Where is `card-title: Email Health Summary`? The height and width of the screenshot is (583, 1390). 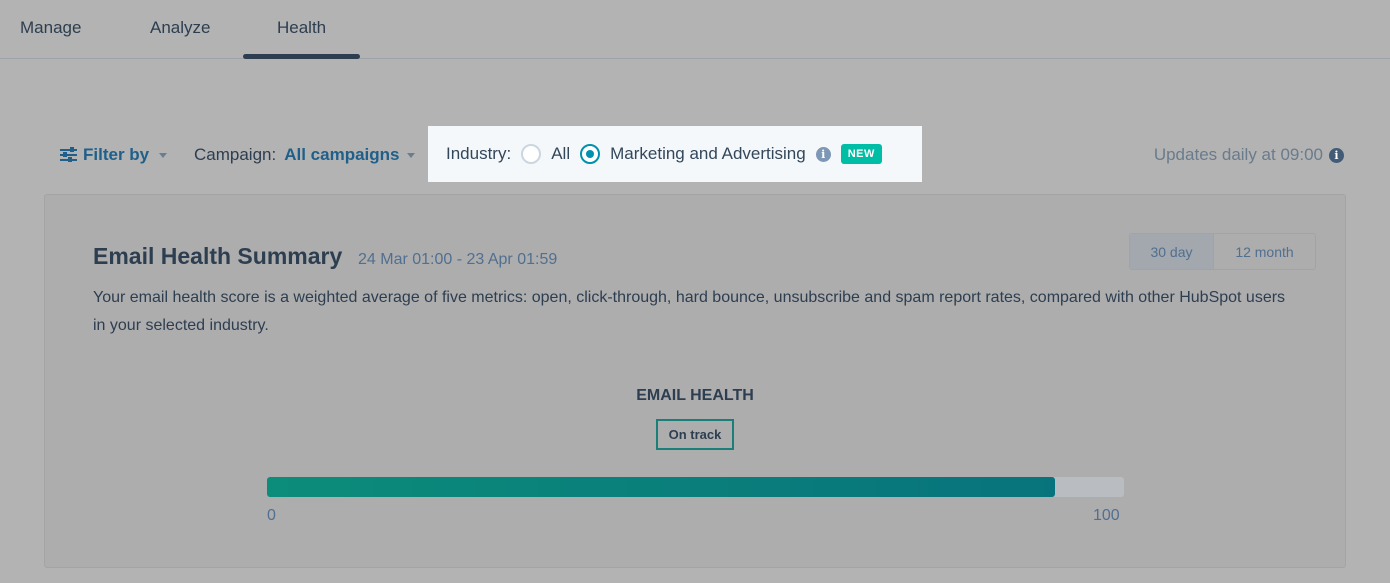 card-title: Email Health Summary is located at coordinates (218, 256).